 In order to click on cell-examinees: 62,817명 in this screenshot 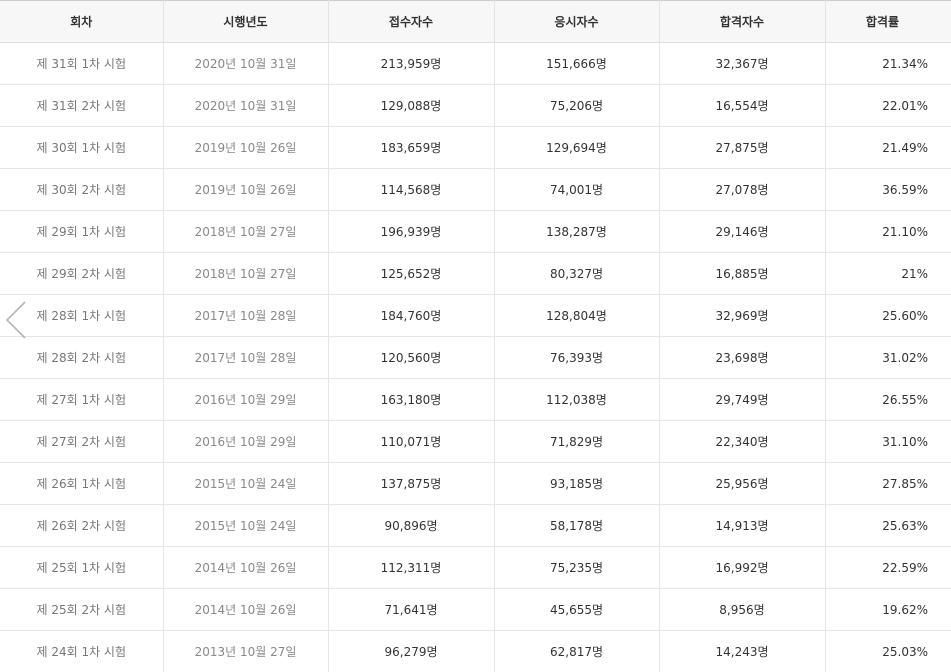, I will do `click(577, 651)`.